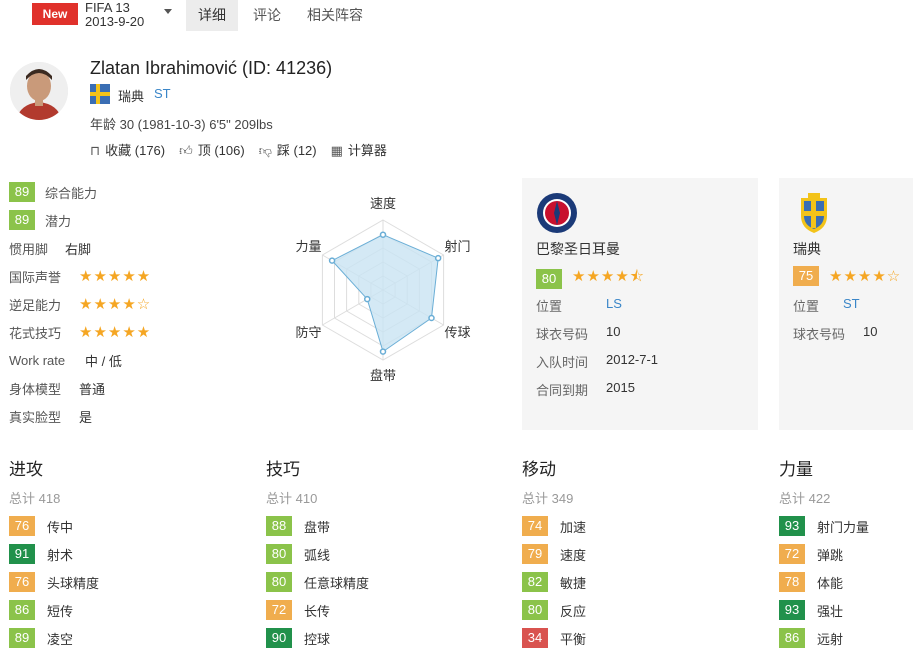 This screenshot has height=651, width=913. I want to click on downvote-button: 👎︎ 踩 (12), so click(288, 149).